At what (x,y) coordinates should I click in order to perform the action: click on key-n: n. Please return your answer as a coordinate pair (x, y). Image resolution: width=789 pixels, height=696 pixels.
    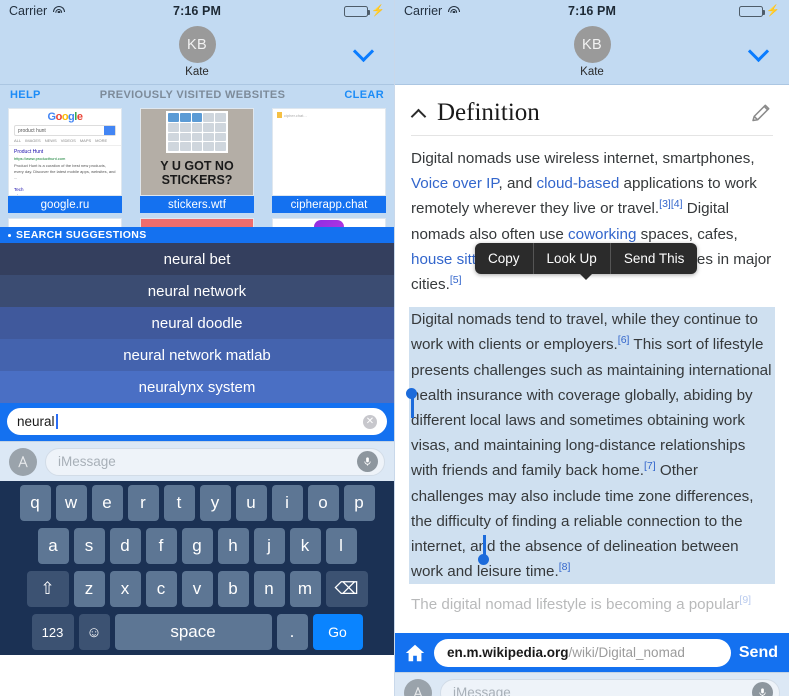
    Looking at the image, I should click on (269, 589).